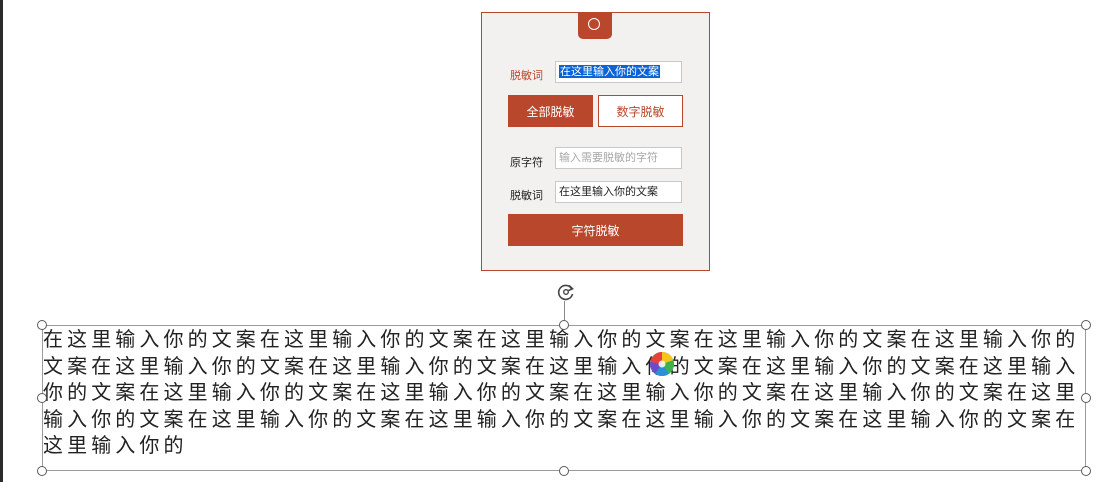 Image resolution: width=1111 pixels, height=482 pixels. Describe the element at coordinates (564, 471) in the screenshot. I see `resize-handle-bottom` at that location.